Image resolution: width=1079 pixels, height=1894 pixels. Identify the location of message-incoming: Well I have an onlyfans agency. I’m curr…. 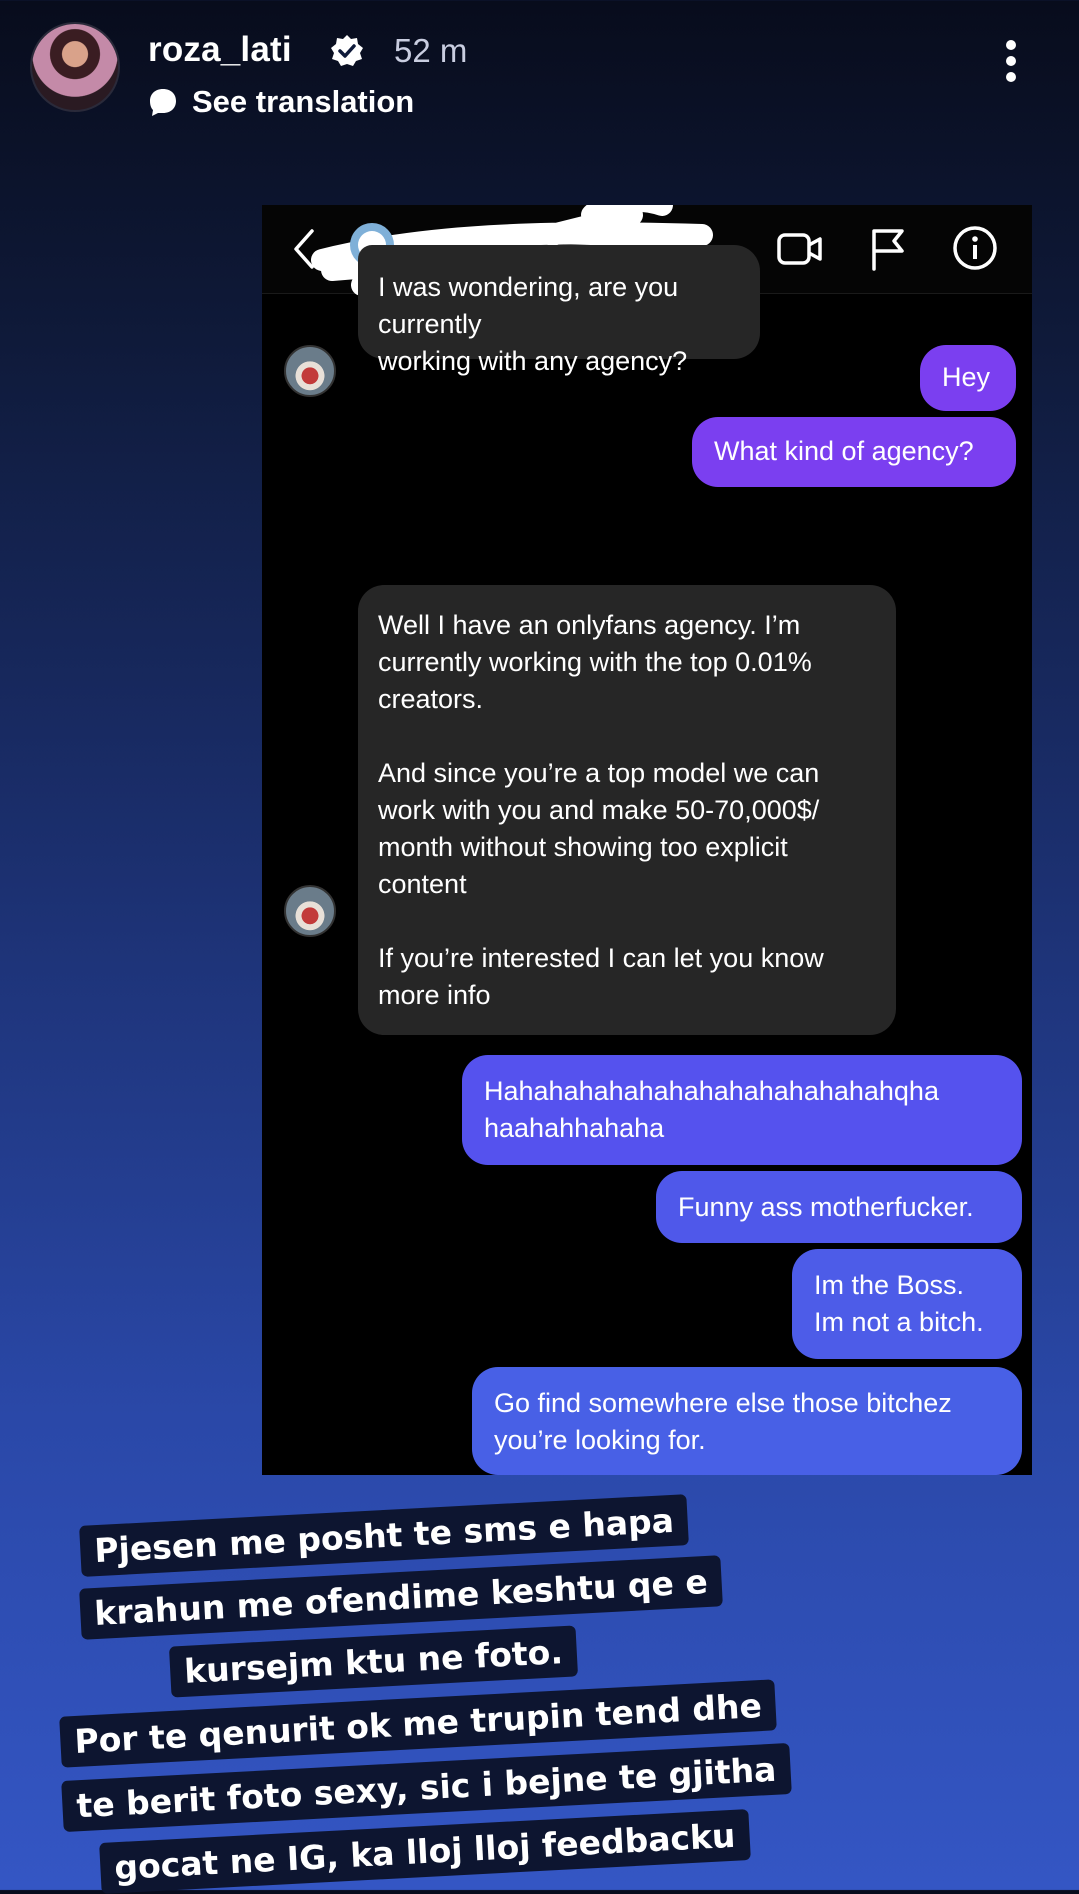
(627, 810).